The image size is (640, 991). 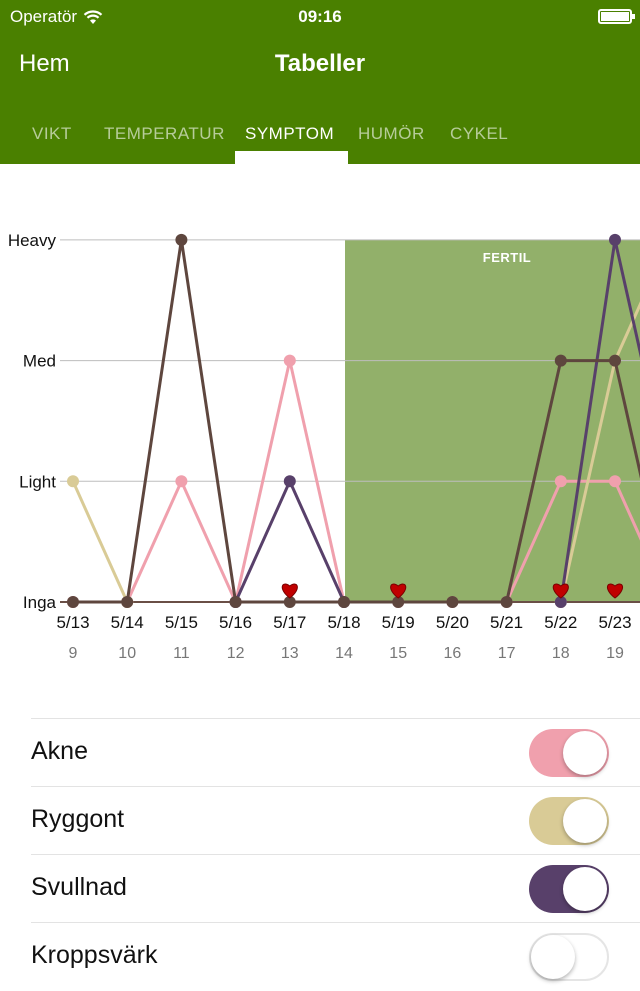 What do you see at coordinates (39, 361) in the screenshot?
I see `y-tick-label: Med` at bounding box center [39, 361].